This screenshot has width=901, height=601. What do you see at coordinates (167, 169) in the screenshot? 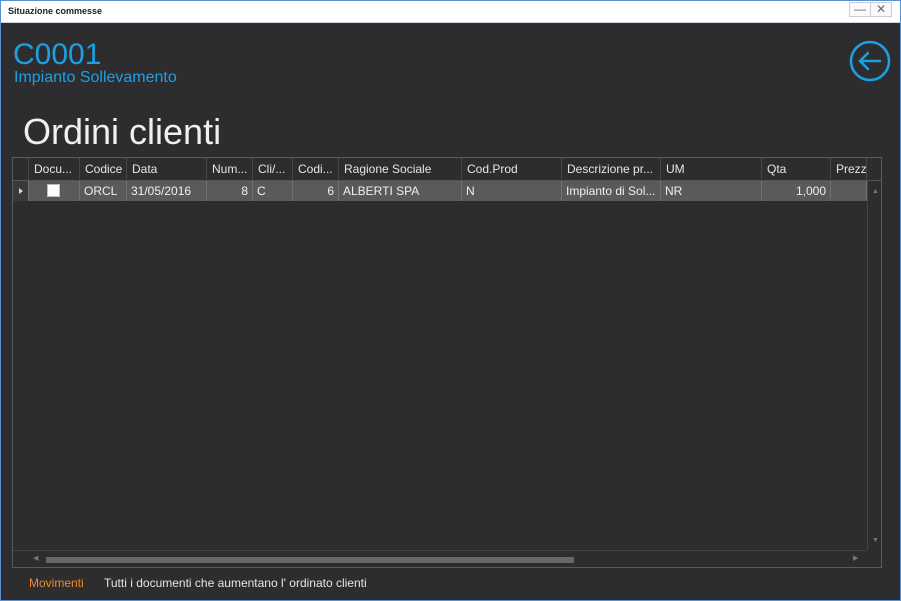
I see `column-header-data: Data` at bounding box center [167, 169].